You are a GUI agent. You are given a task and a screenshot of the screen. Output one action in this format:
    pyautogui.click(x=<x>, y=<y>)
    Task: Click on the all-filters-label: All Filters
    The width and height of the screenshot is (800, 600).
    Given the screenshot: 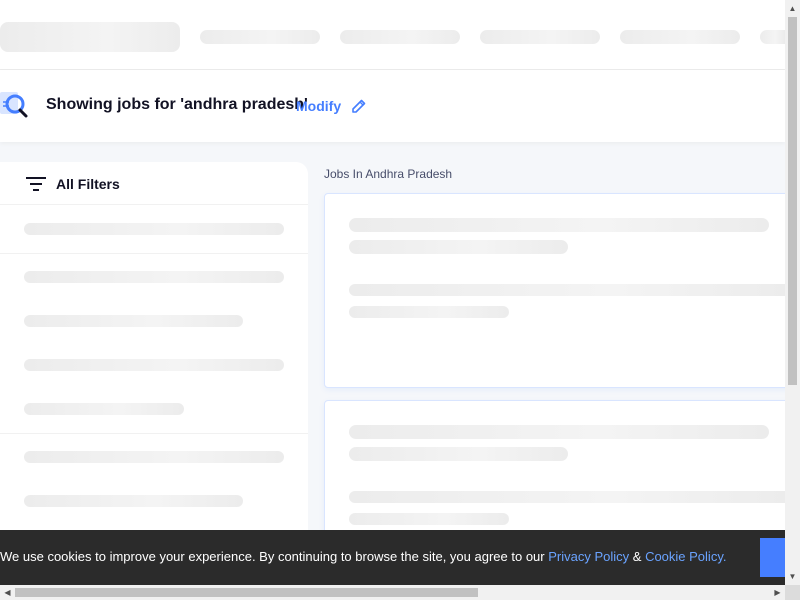 What is the action you would take?
    pyautogui.click(x=88, y=184)
    